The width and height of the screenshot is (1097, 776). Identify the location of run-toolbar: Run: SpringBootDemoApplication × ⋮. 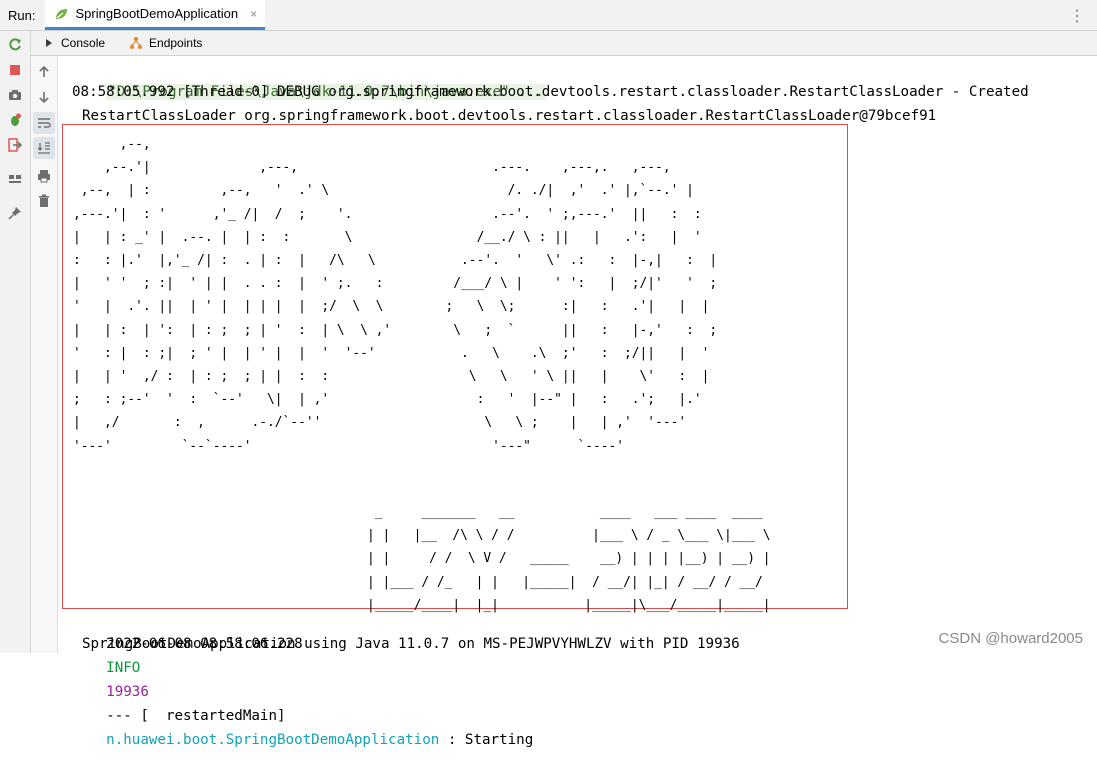
(548, 15).